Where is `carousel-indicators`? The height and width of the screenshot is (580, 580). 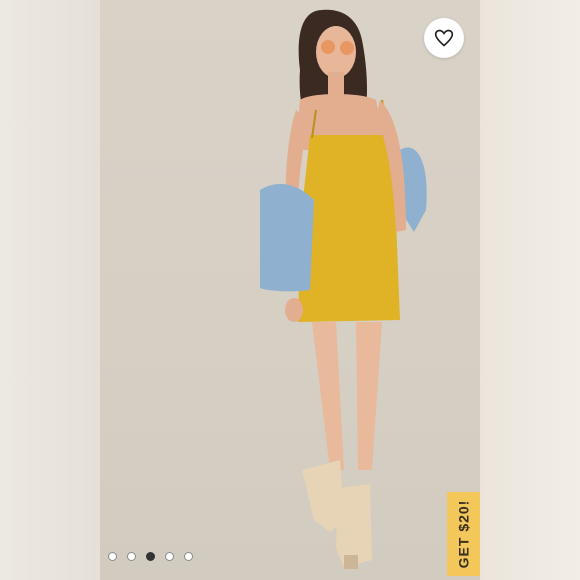
carousel-indicators is located at coordinates (150, 556).